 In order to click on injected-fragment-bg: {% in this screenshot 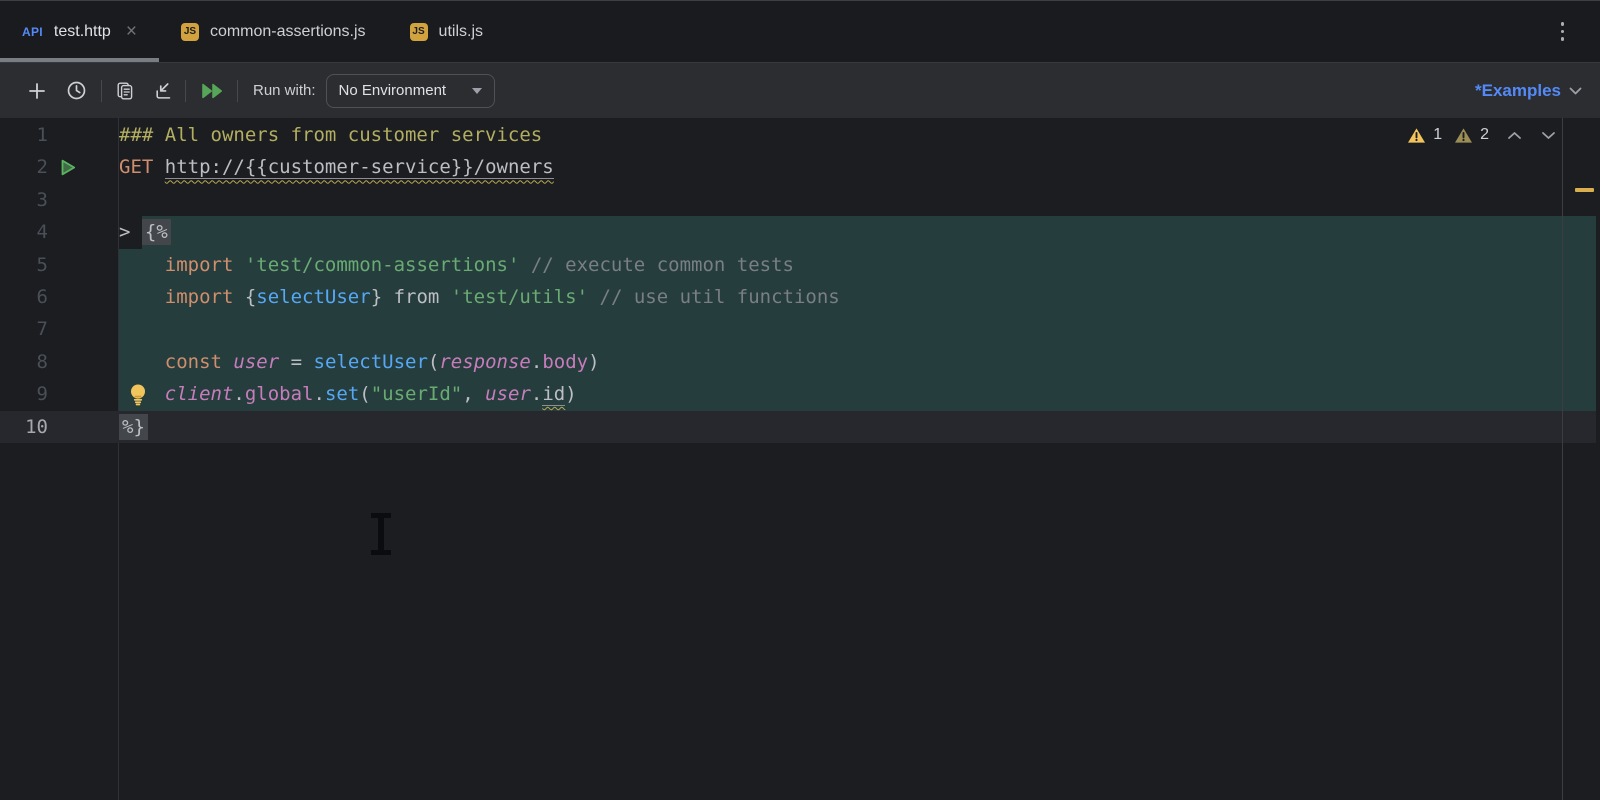, I will do `click(870, 232)`.